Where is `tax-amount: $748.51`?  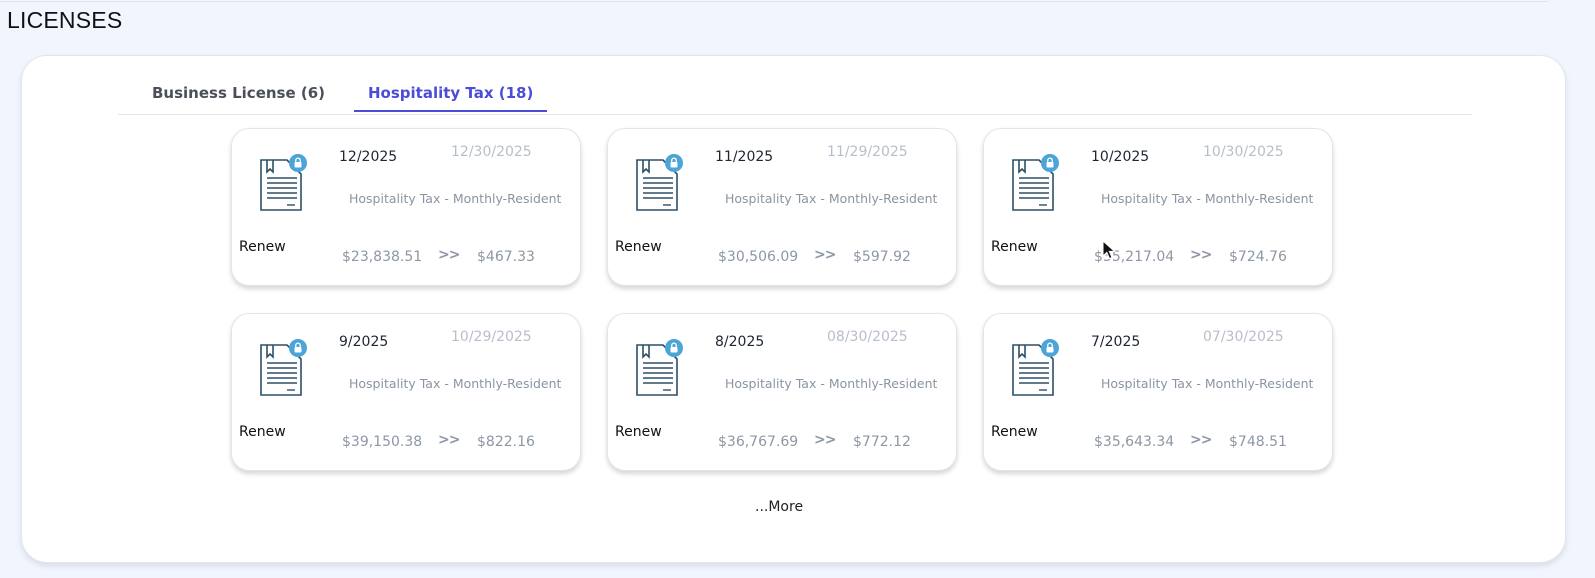
tax-amount: $748.51 is located at coordinates (1258, 442).